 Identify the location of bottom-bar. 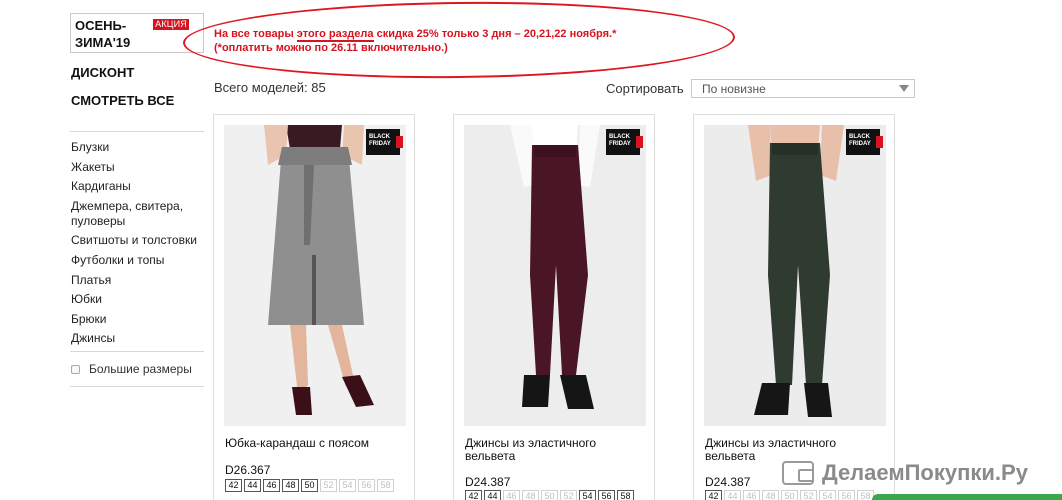
(967, 497).